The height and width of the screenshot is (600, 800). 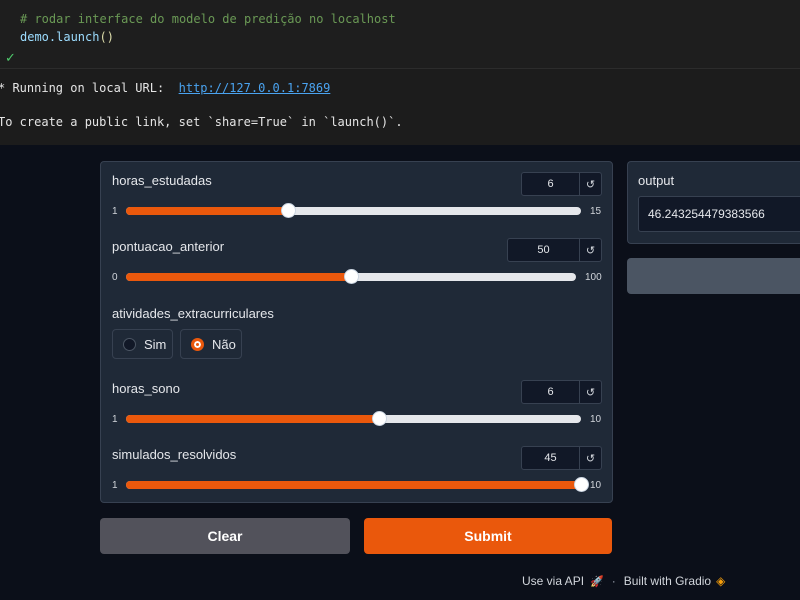 I want to click on check-icon: ✓, so click(x=10, y=57).